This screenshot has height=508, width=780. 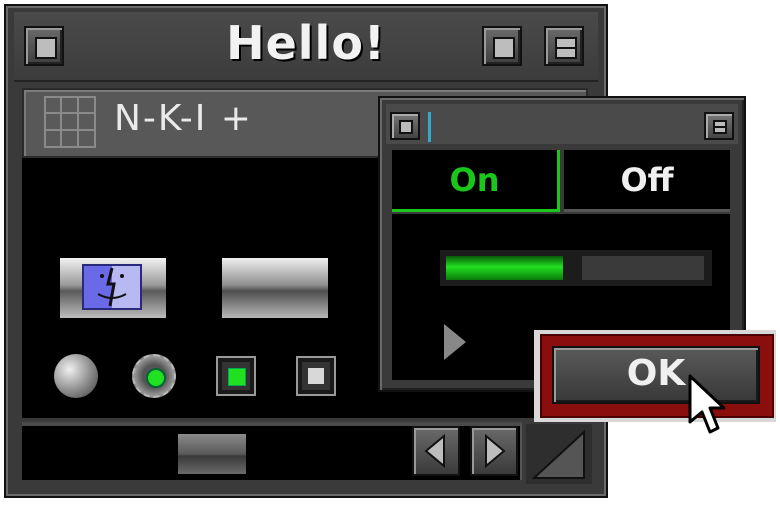 I want to click on segment-off: Off, so click(x=647, y=181).